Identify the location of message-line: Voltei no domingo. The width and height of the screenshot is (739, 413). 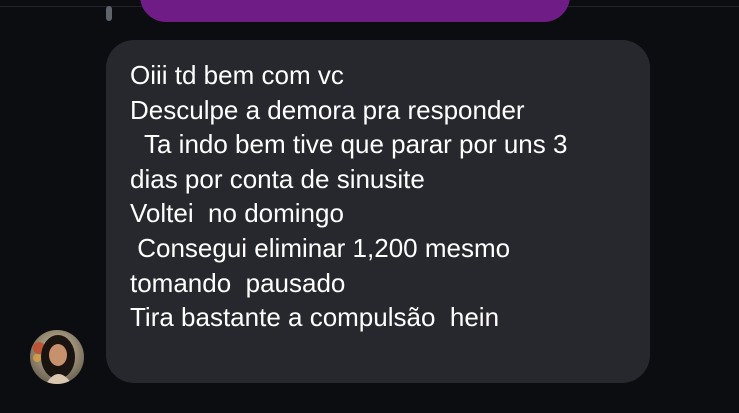
(237, 213).